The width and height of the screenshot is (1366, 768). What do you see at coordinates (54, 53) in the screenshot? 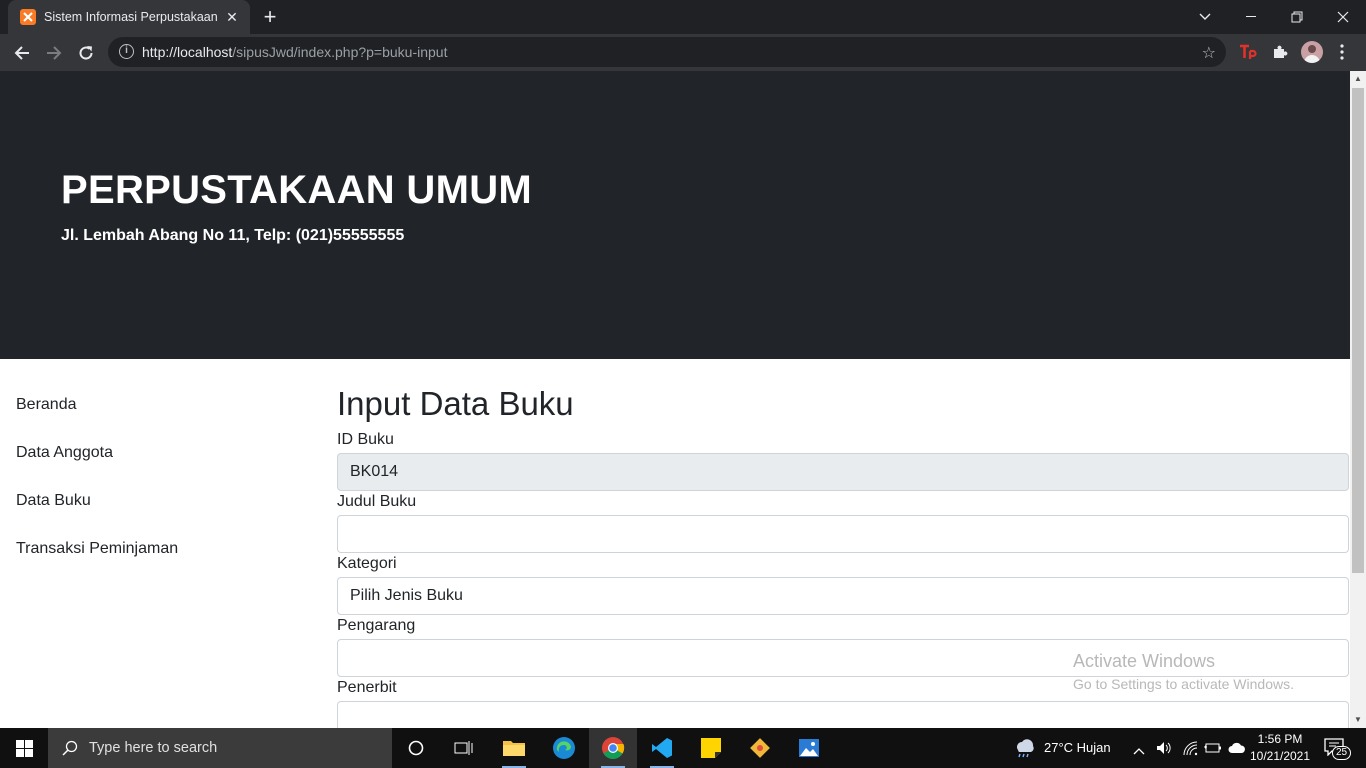
I see `forward-arrow-icon` at bounding box center [54, 53].